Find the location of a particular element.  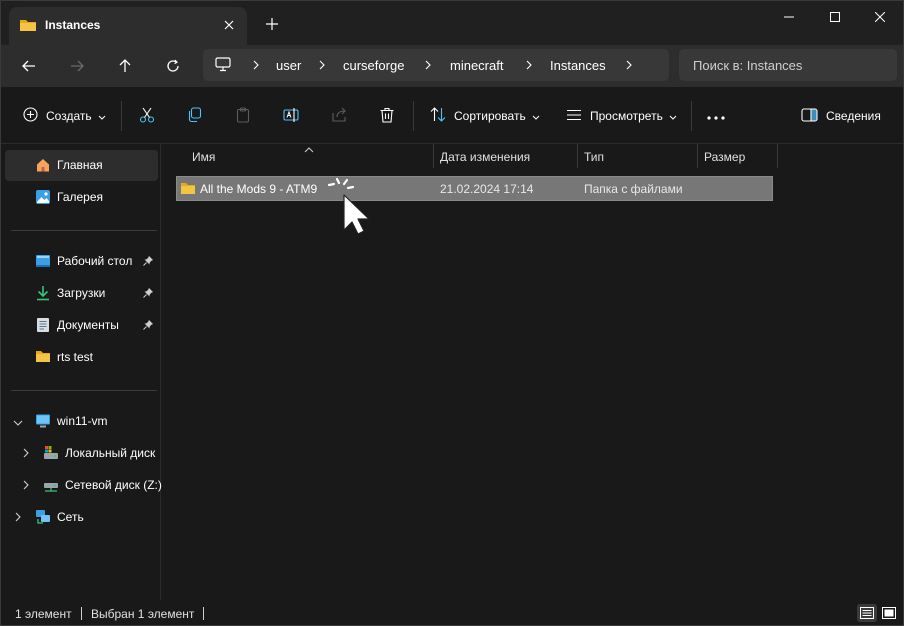

file-modified: 21.02.2024 17:14 is located at coordinates (487, 189).